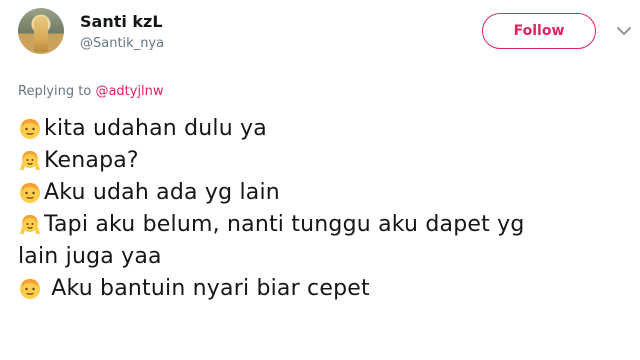 The image size is (640, 360). I want to click on reply-context: Replying to @adtyjlnw, so click(91, 92).